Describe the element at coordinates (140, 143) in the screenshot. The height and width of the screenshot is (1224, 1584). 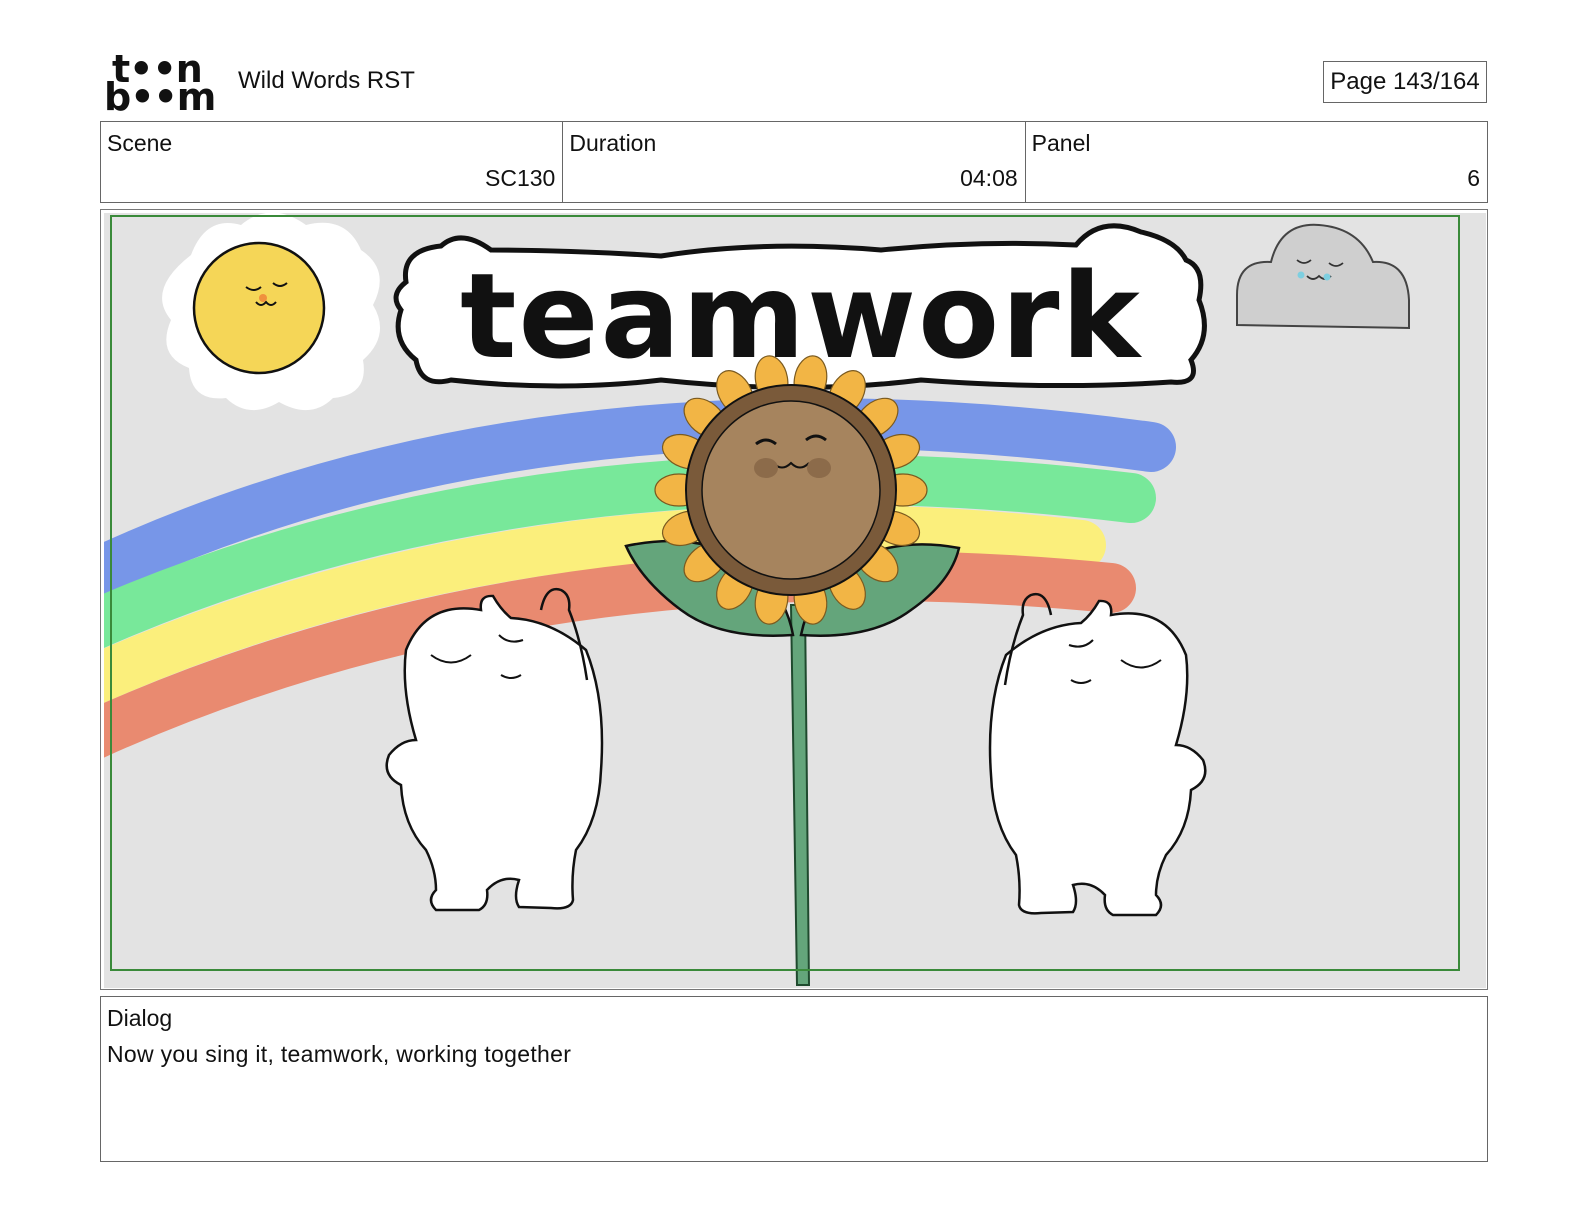
I see `scene-label: Scene` at that location.